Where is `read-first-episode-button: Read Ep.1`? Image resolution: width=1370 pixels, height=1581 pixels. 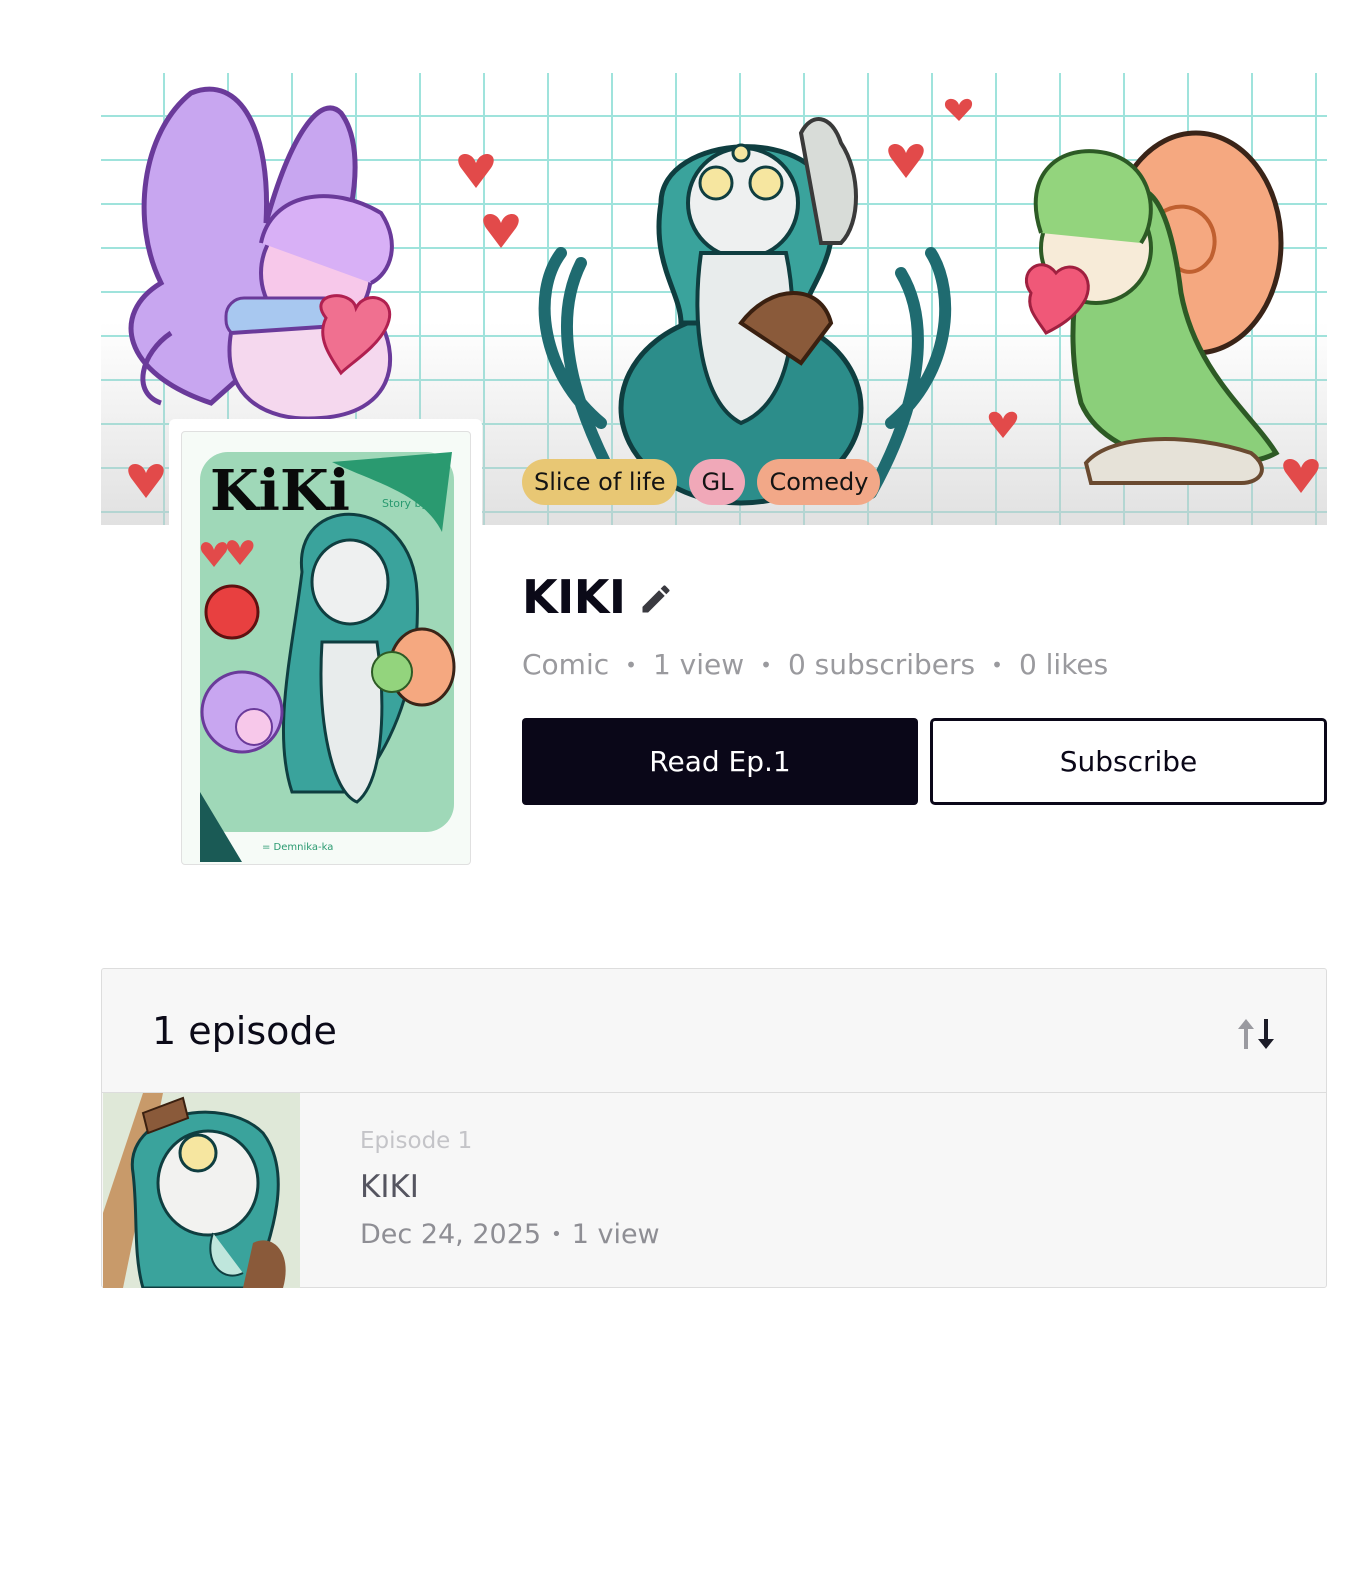 read-first-episode-button: Read Ep.1 is located at coordinates (720, 761).